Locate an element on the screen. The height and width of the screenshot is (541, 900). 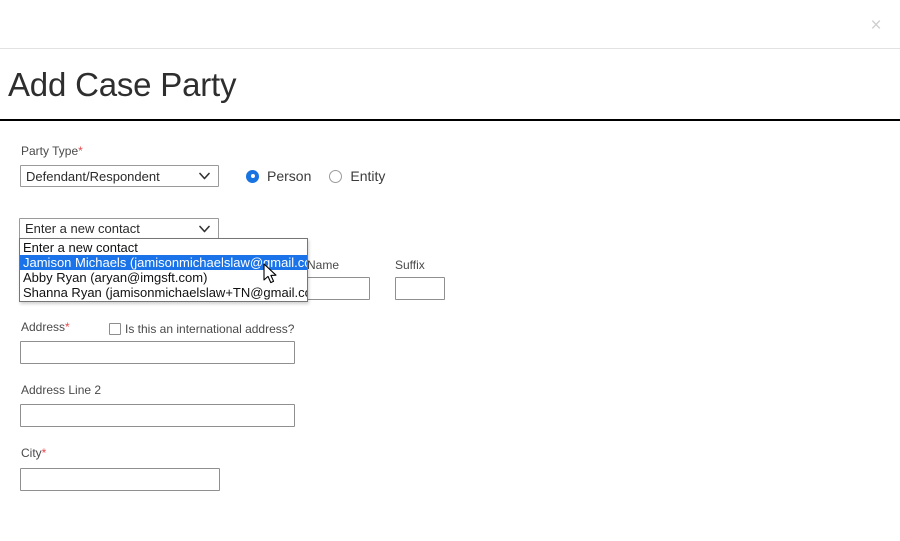
modal-header: × is located at coordinates (450, 24).